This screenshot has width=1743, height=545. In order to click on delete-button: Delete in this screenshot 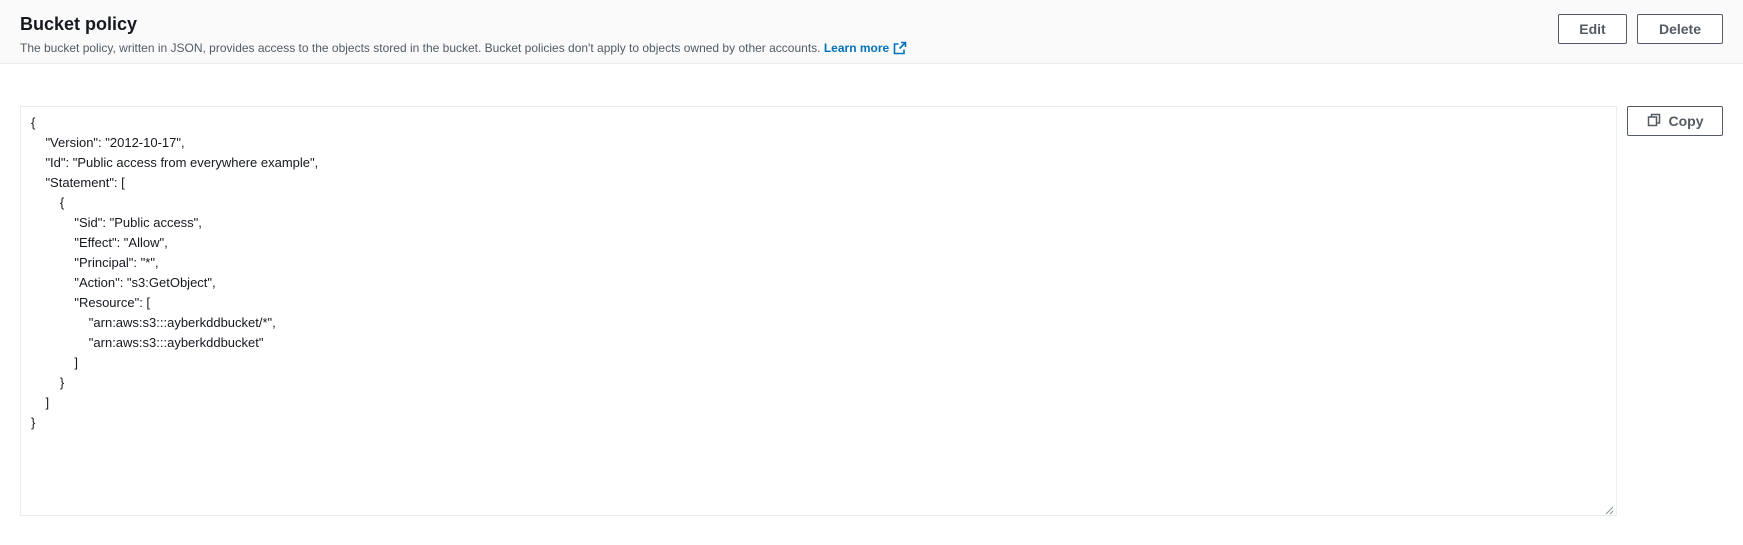, I will do `click(1680, 29)`.